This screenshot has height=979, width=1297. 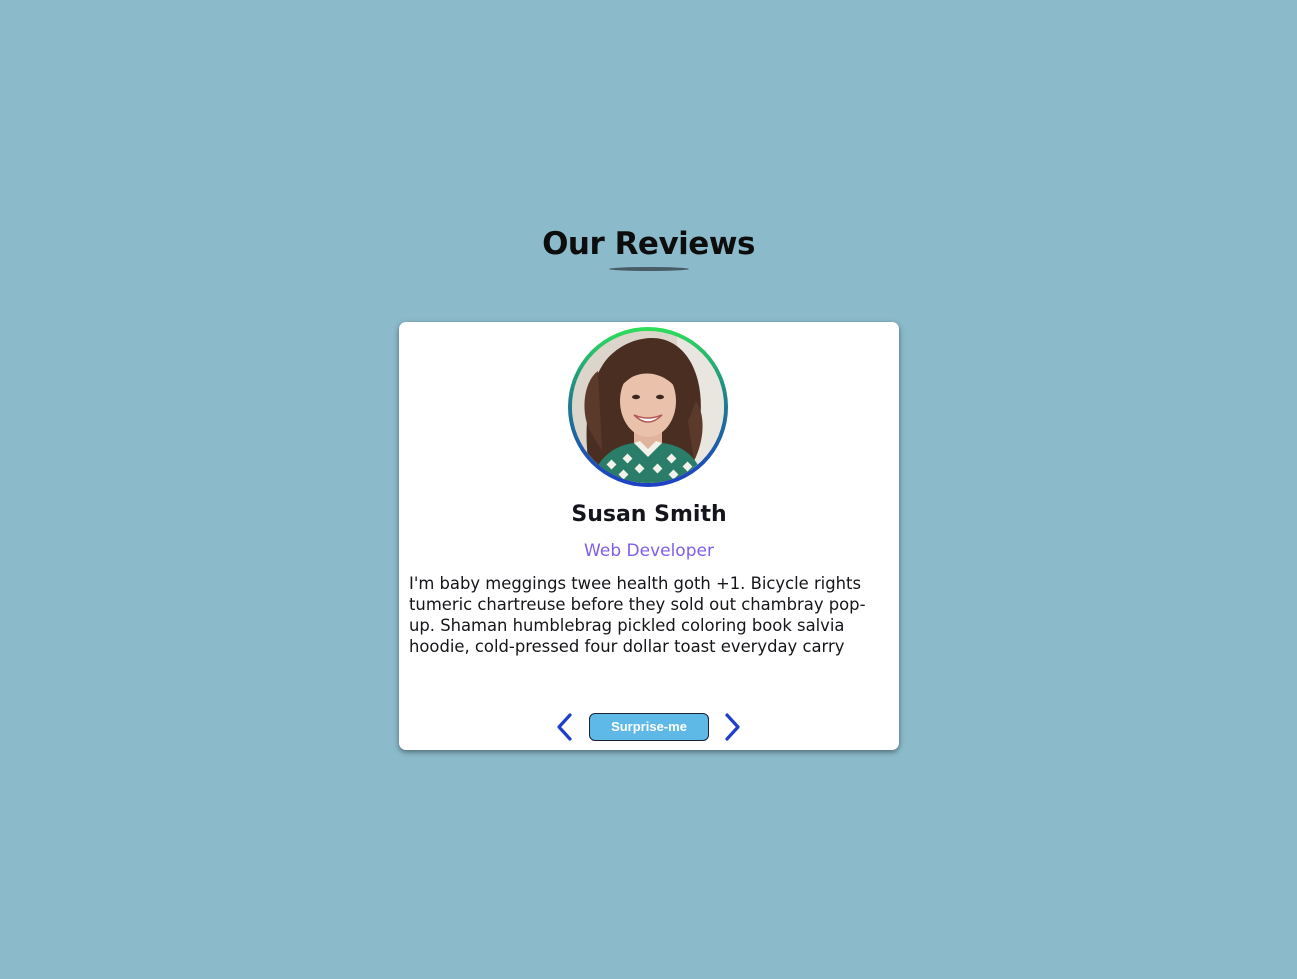 I want to click on title-underline, so click(x=649, y=269).